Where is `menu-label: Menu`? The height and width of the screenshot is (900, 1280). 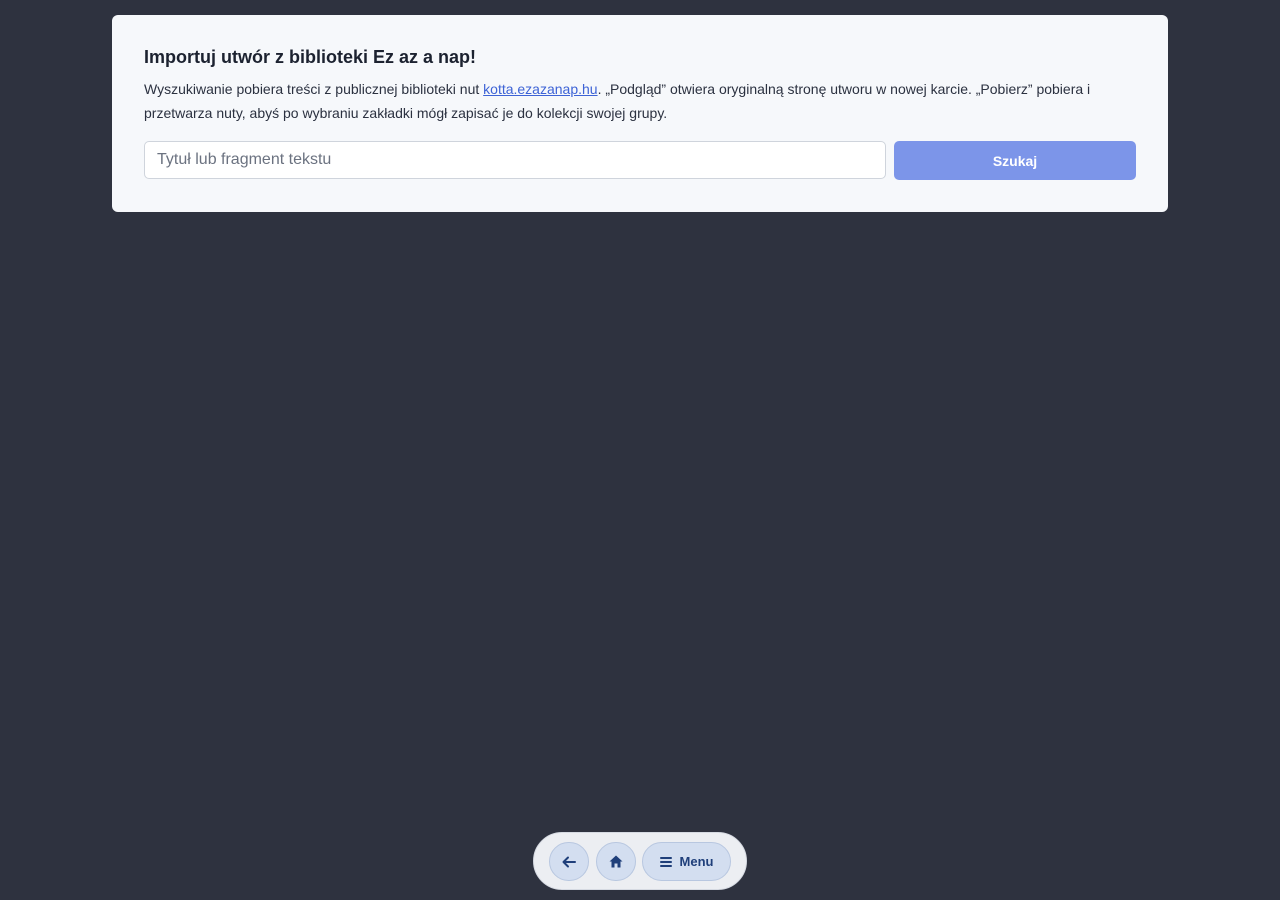
menu-label: Menu is located at coordinates (696, 861).